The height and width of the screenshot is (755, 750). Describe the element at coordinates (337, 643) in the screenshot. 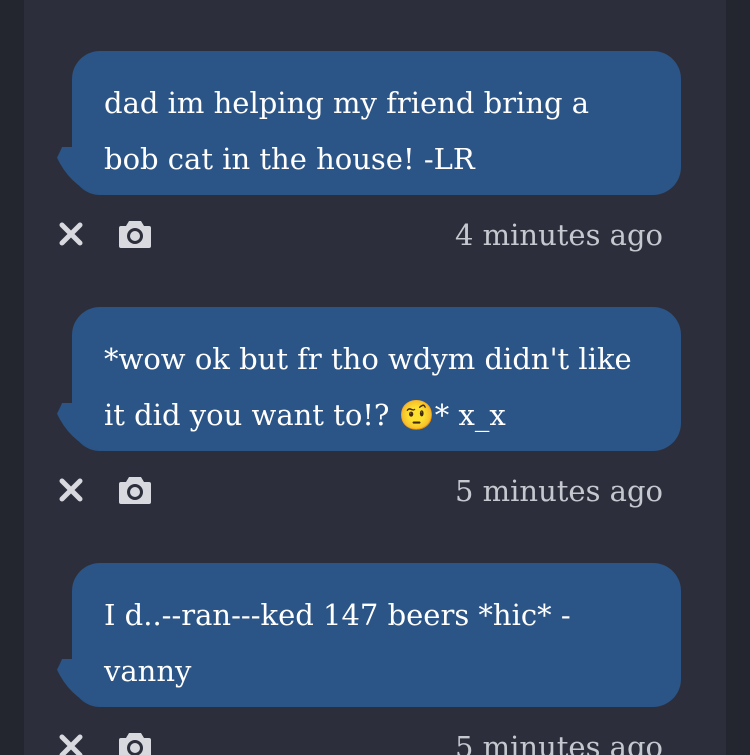

I see `message-text: I d..--ran---ked 147 beers *hic* - vanny` at that location.